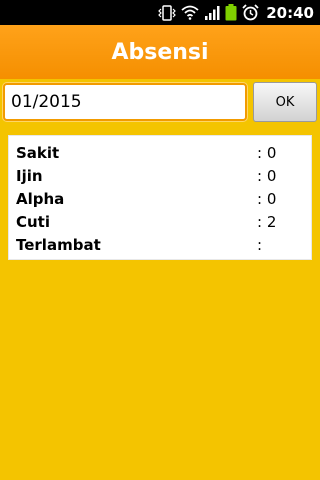  Describe the element at coordinates (160, 222) in the screenshot. I see `summary-row-cuti: Cuti : 2` at that location.